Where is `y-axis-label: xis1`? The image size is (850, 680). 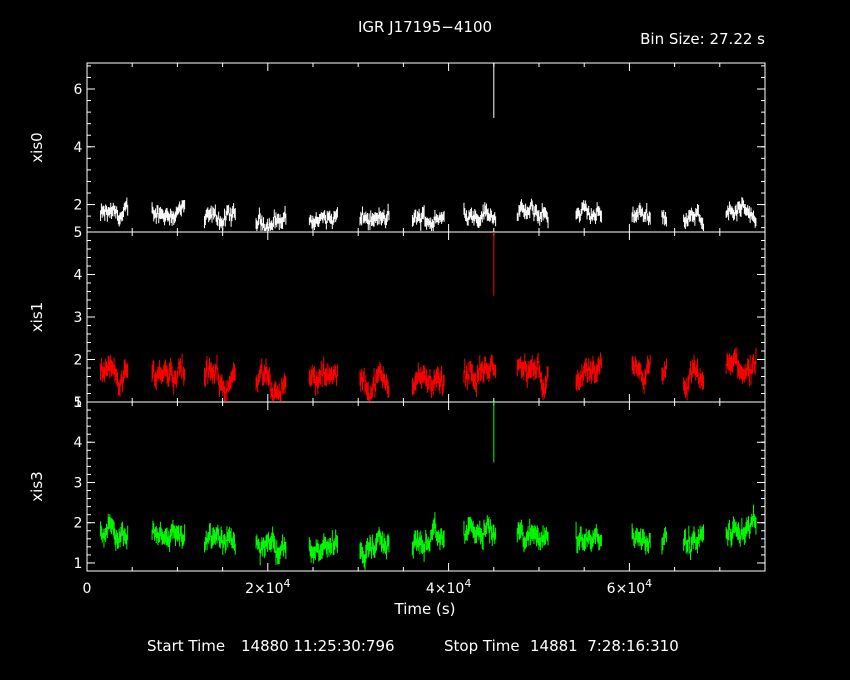
y-axis-label: xis1 is located at coordinates (37, 317).